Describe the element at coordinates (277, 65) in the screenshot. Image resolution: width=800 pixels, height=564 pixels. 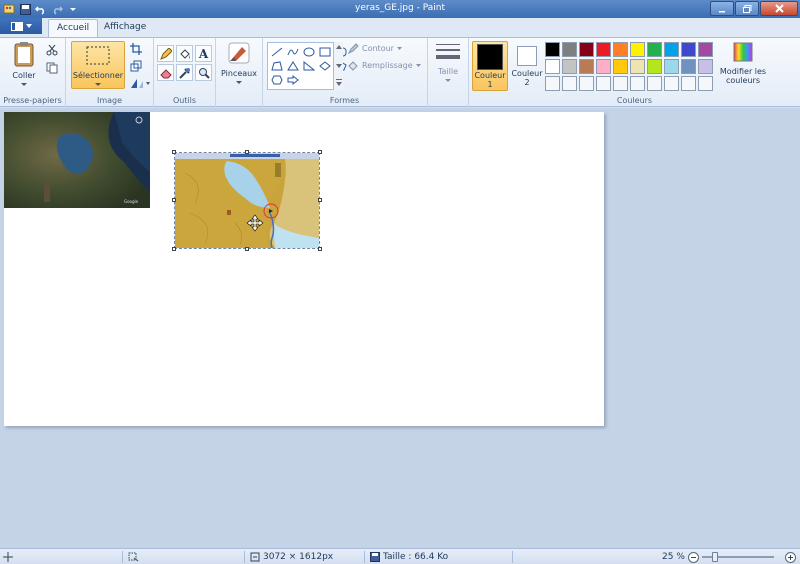
I see `polygon-shape-icon` at that location.